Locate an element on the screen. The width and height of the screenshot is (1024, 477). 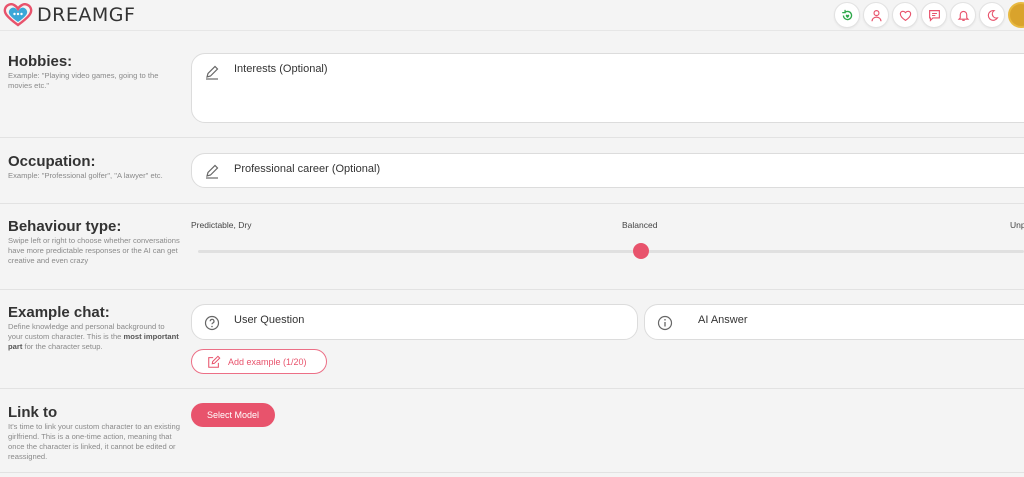
add-example-label: Add example (1/20) is located at coordinates (267, 361).